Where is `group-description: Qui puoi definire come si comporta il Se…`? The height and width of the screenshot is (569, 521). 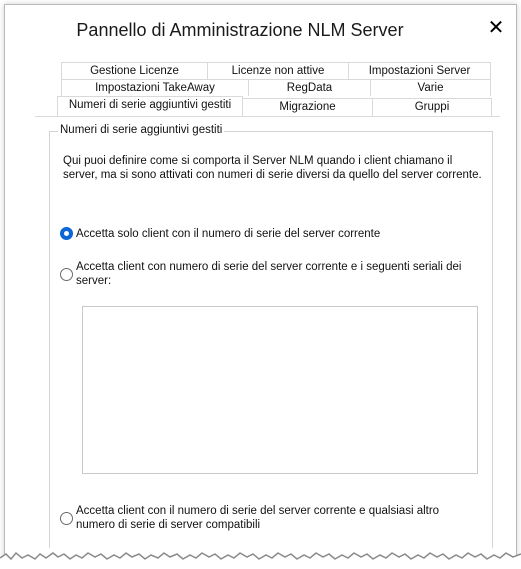
group-description: Qui puoi definire come si comporta il Se… is located at coordinates (272, 168).